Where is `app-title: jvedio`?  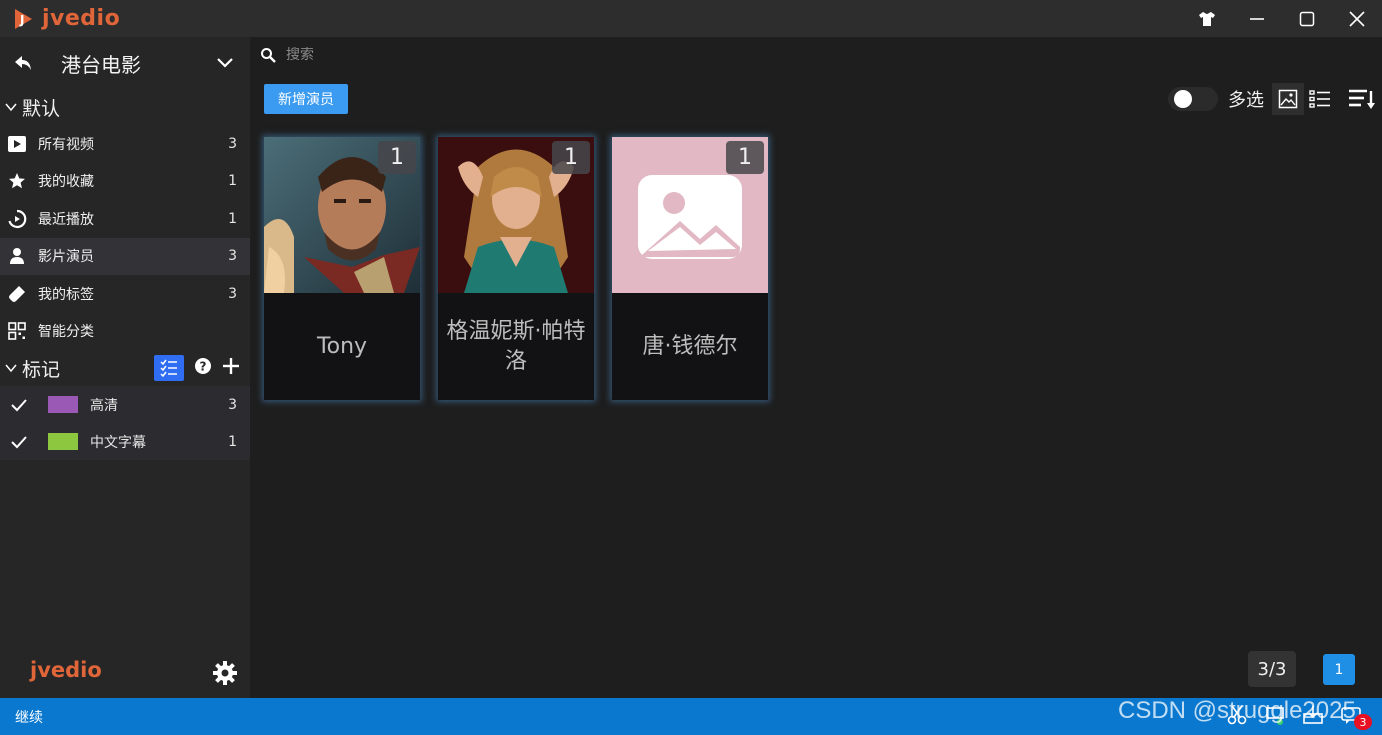
app-title: jvedio is located at coordinates (81, 18).